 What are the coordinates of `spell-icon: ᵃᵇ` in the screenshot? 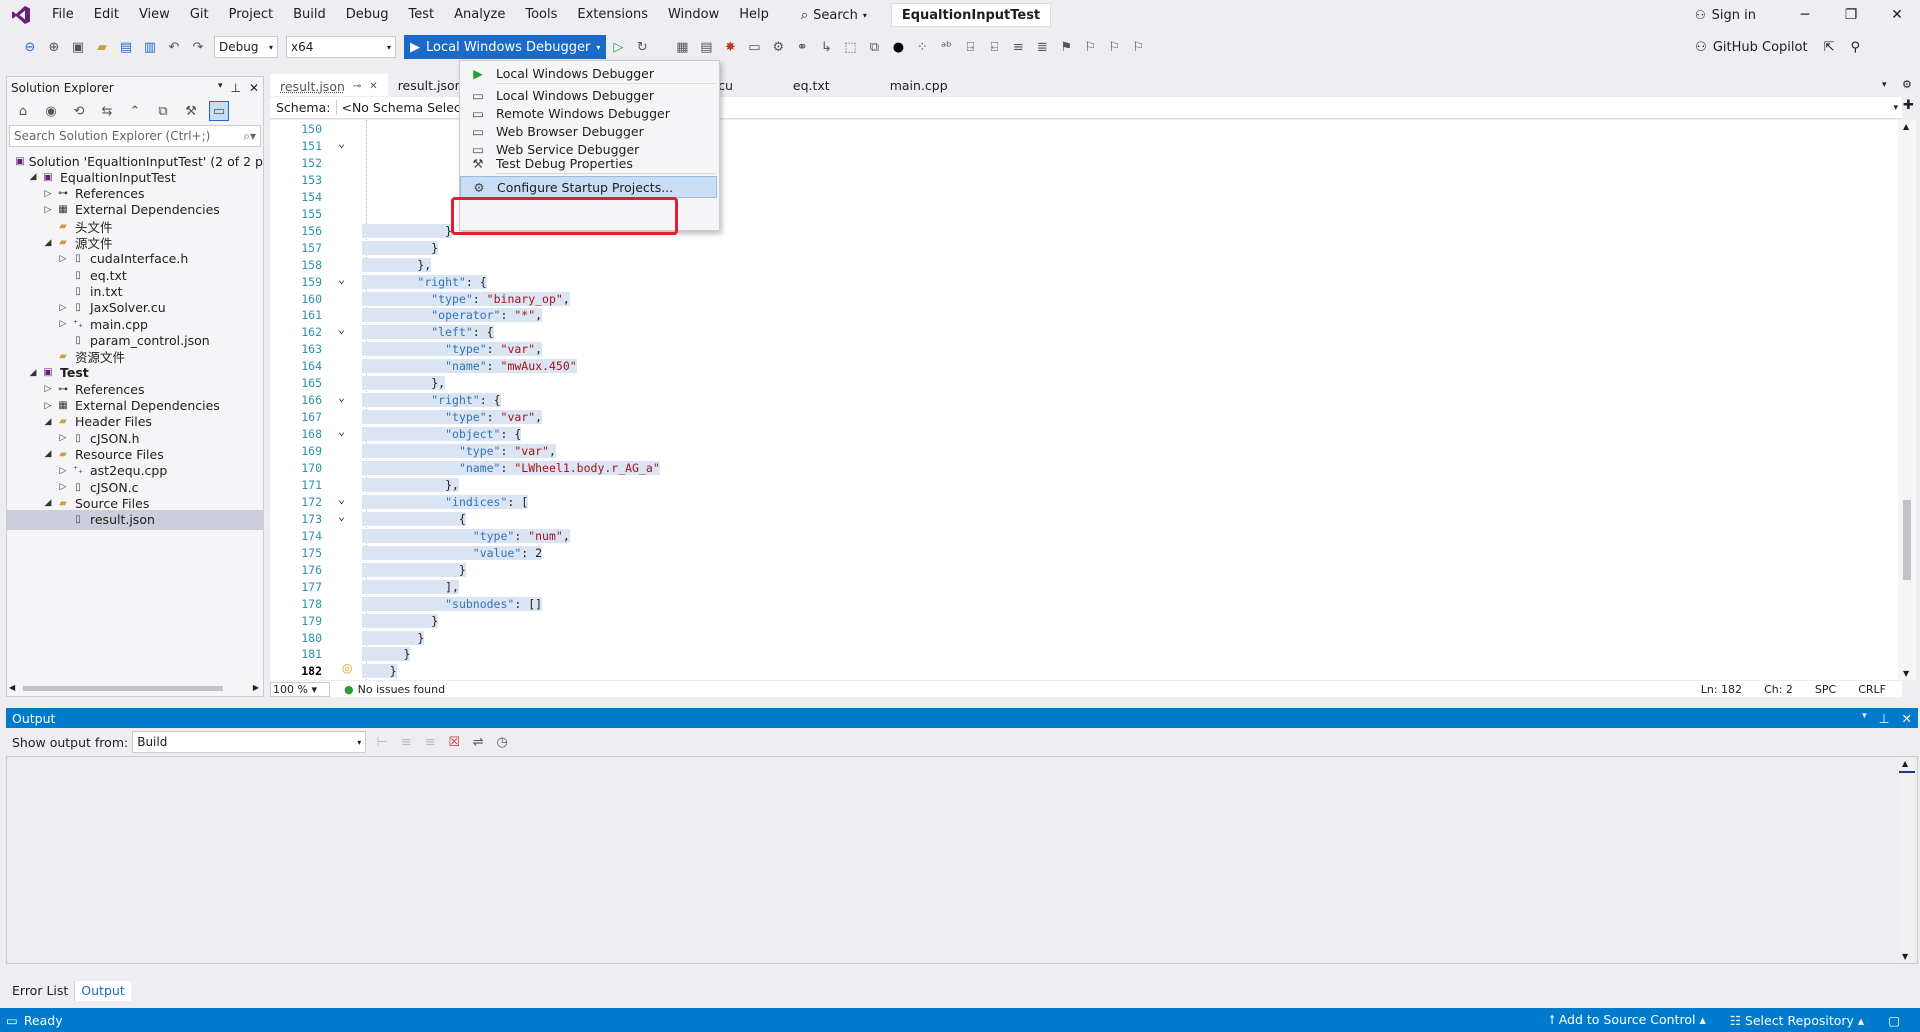 It's located at (946, 47).